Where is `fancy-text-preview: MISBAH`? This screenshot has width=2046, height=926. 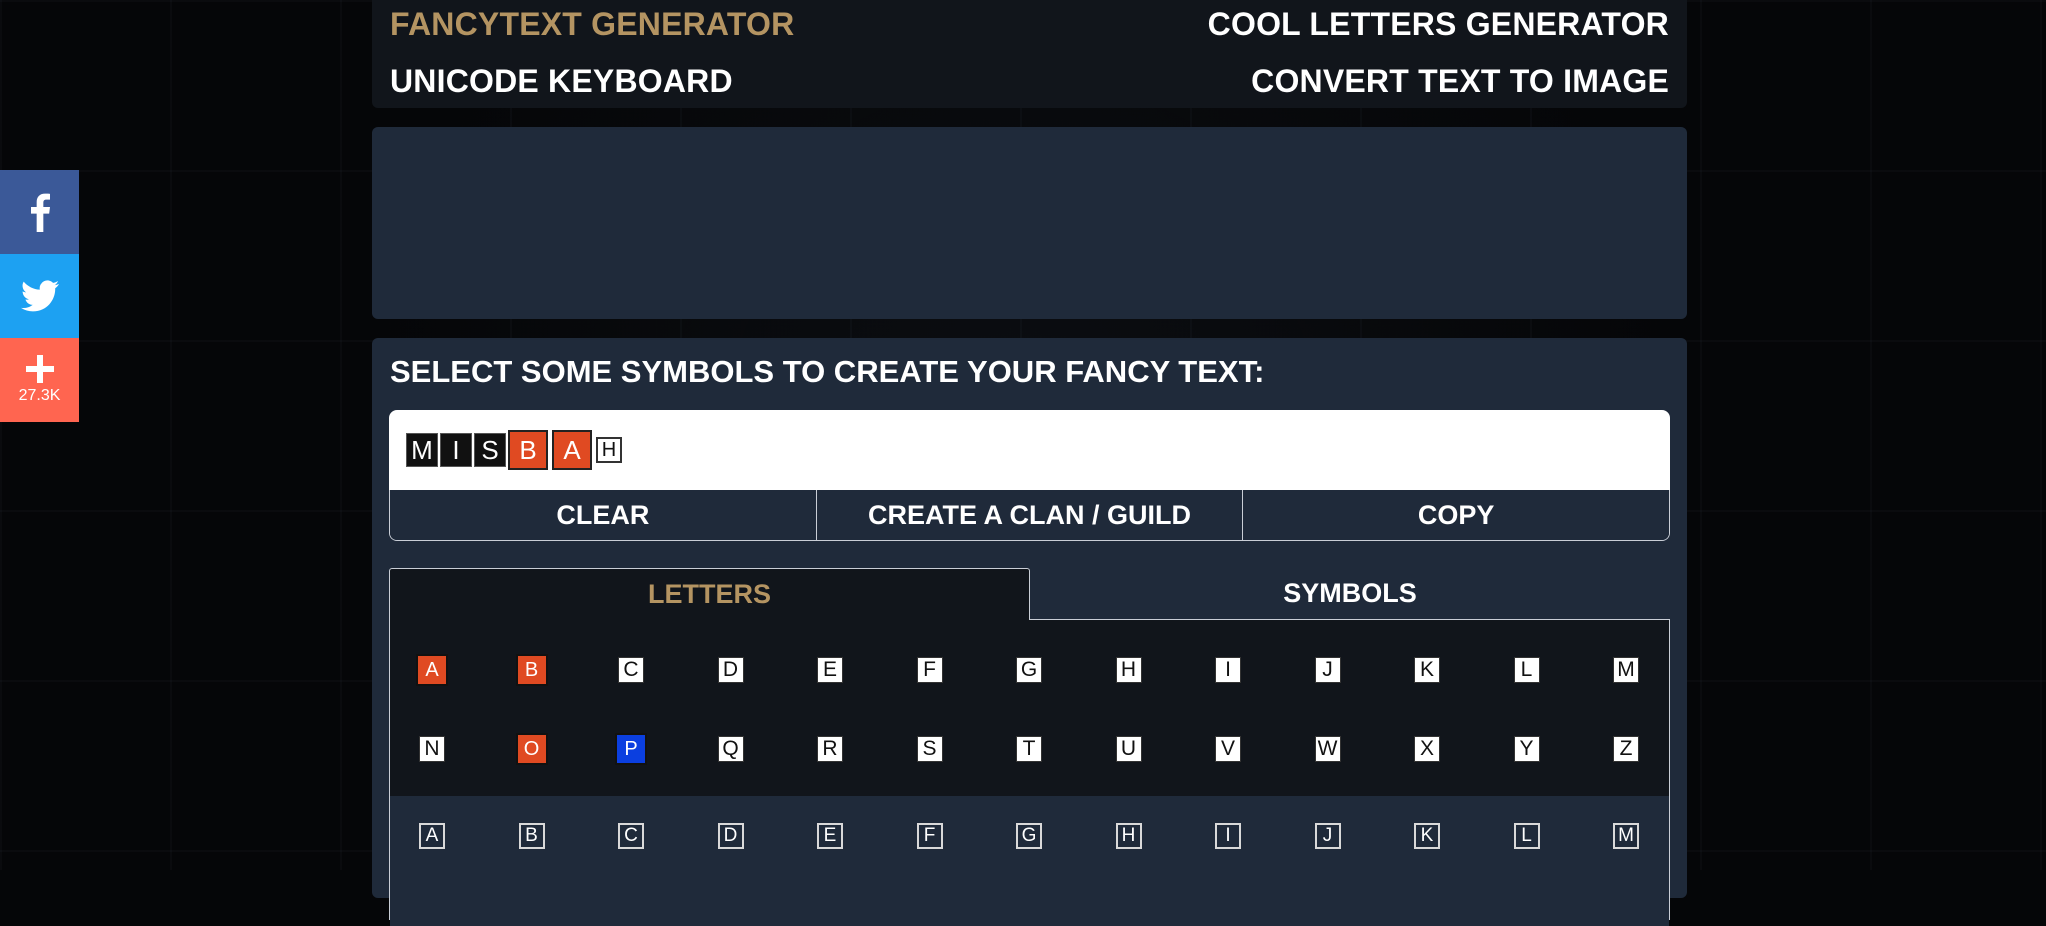
fancy-text-preview: MISBAH is located at coordinates (1029, 450).